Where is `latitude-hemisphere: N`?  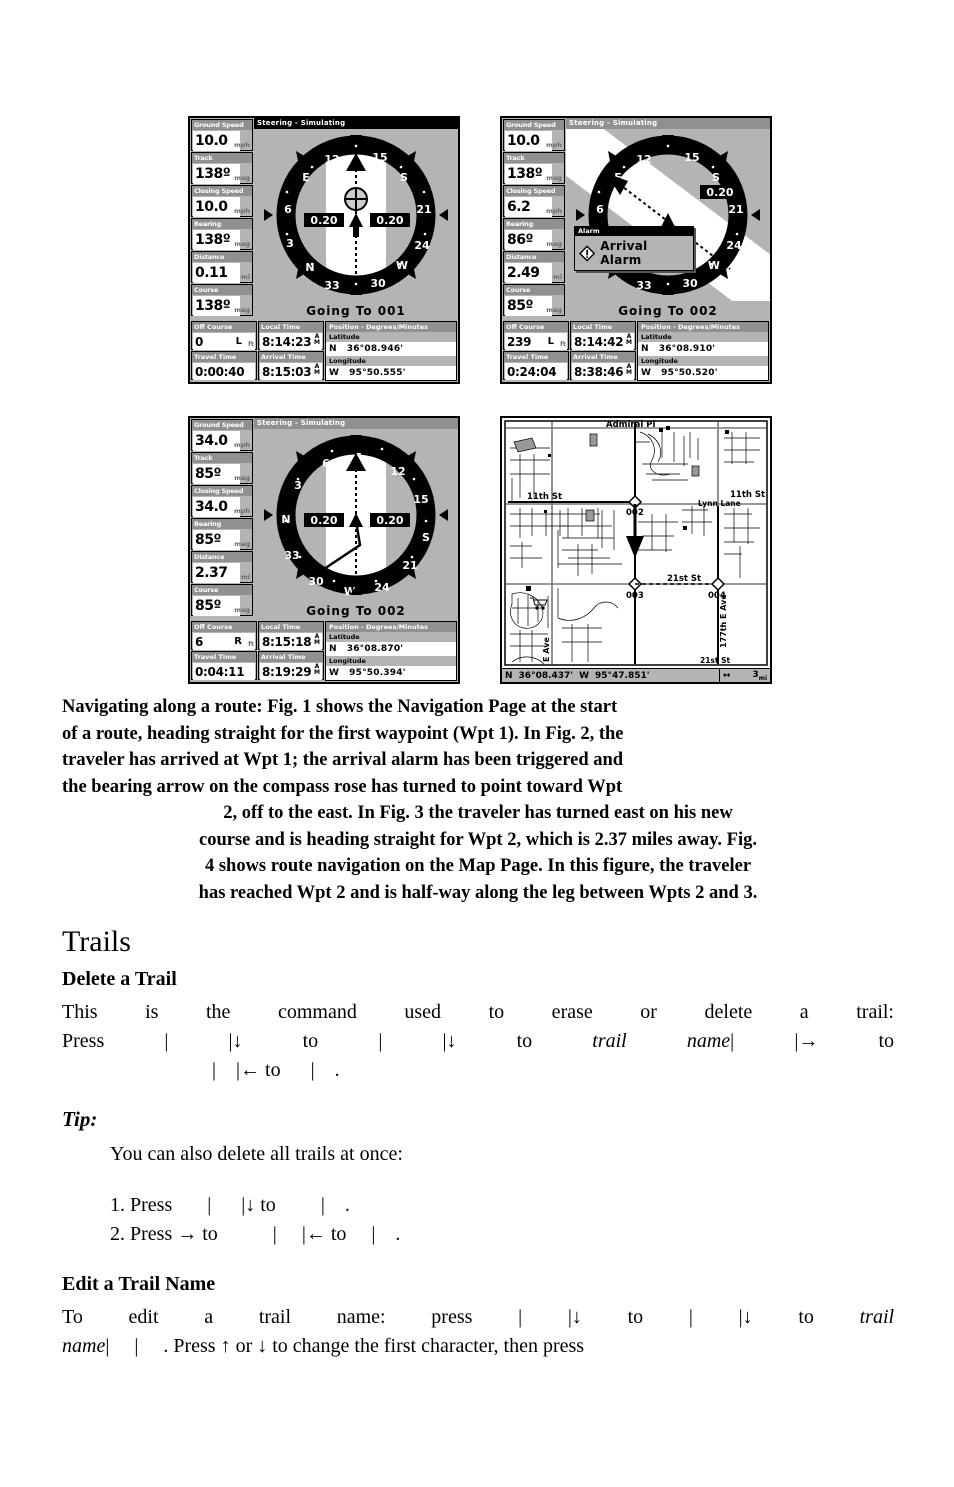 latitude-hemisphere: N is located at coordinates (645, 349).